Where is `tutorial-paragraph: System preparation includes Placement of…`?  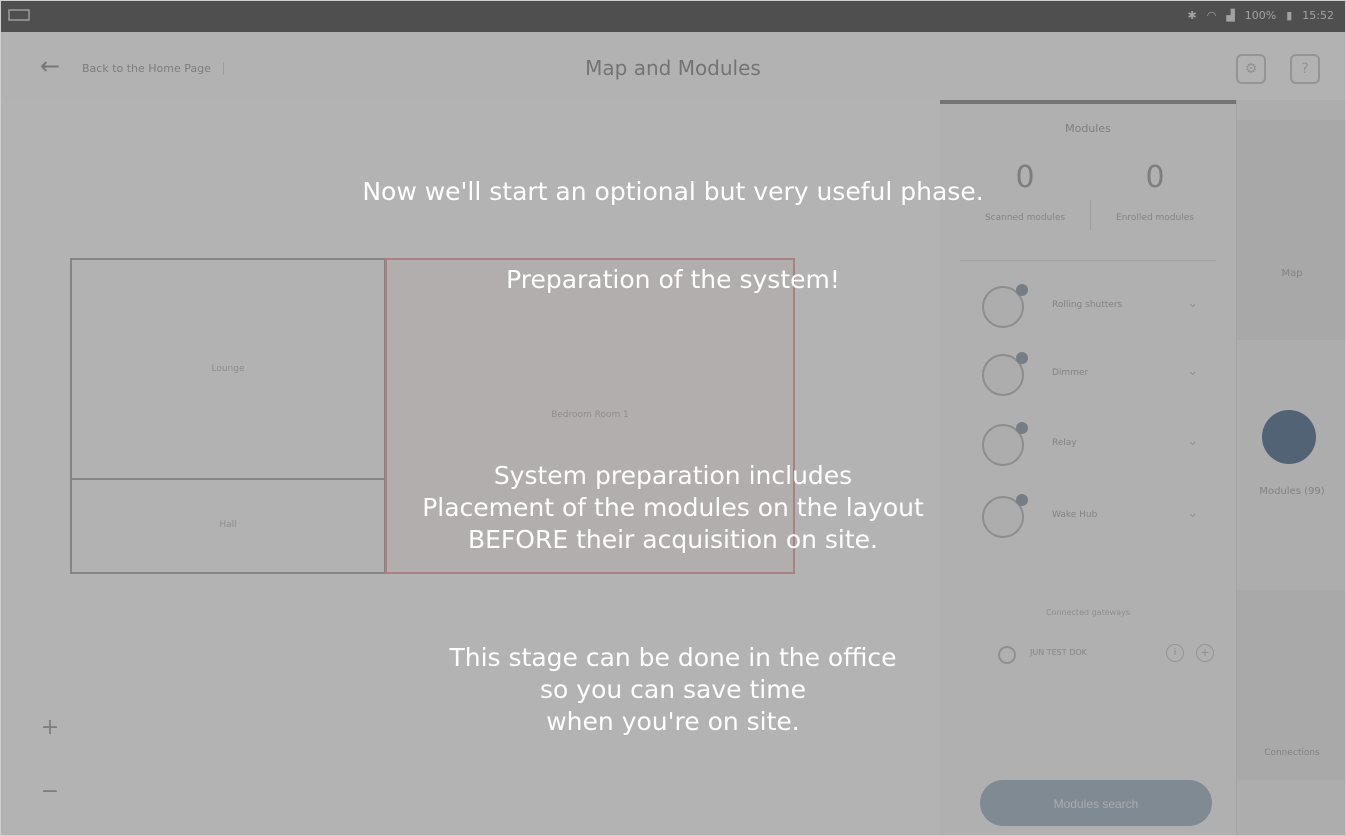
tutorial-paragraph: System preparation includes Placement of… is located at coordinates (673, 508).